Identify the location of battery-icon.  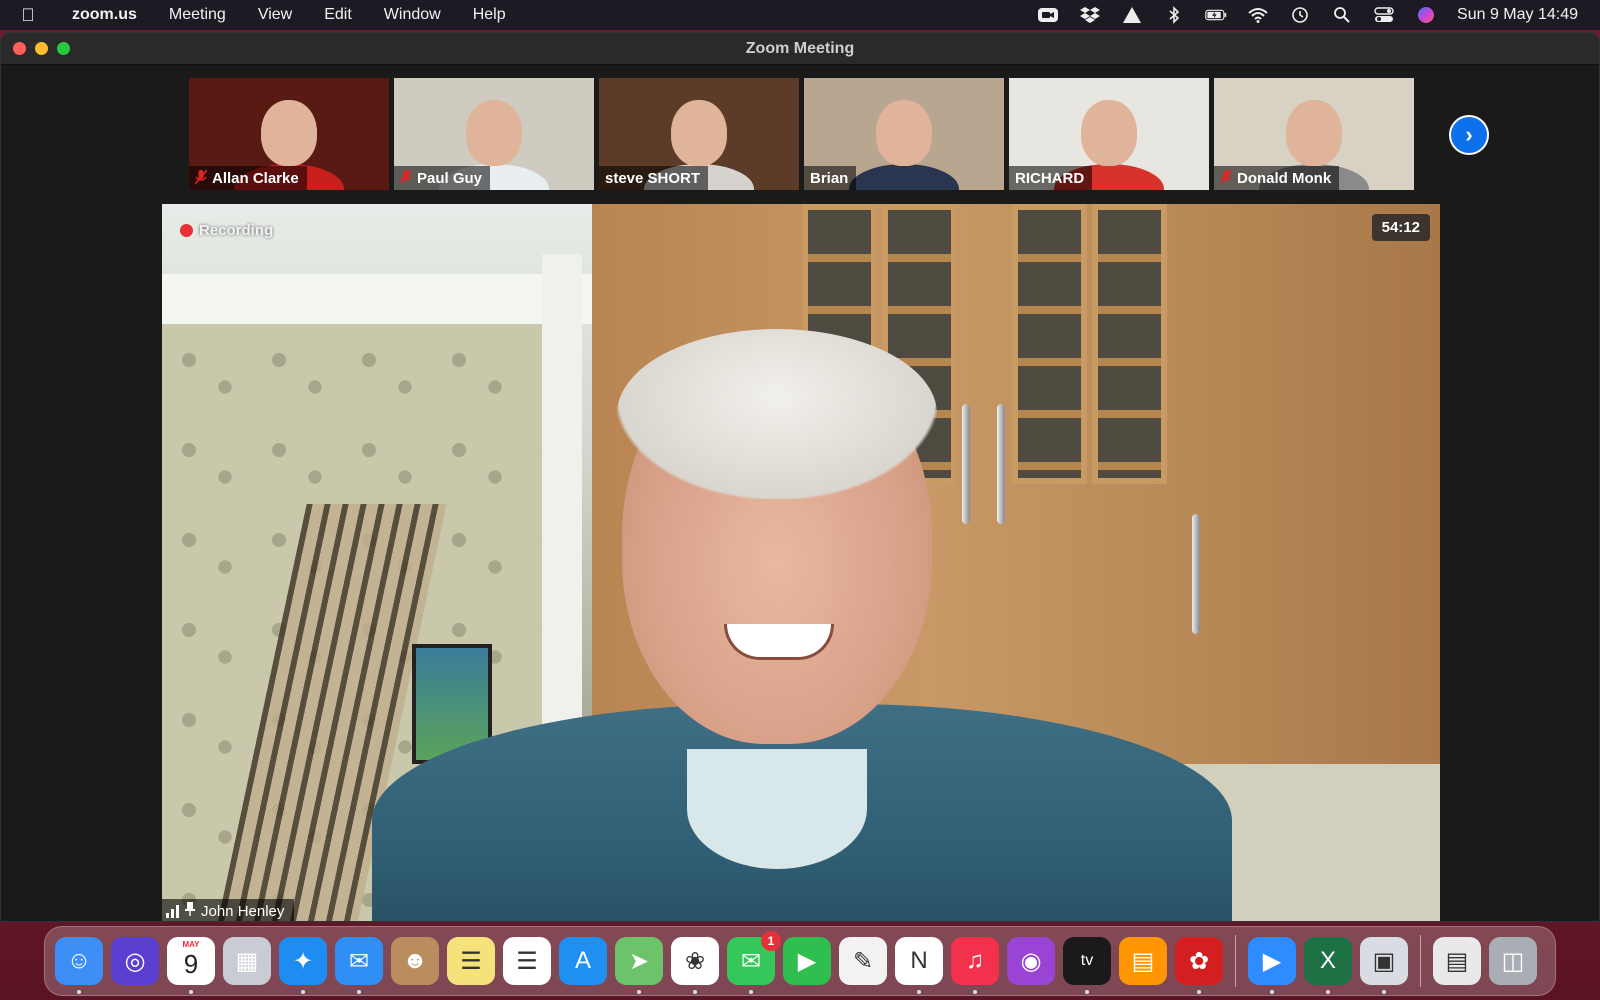
(1216, 15).